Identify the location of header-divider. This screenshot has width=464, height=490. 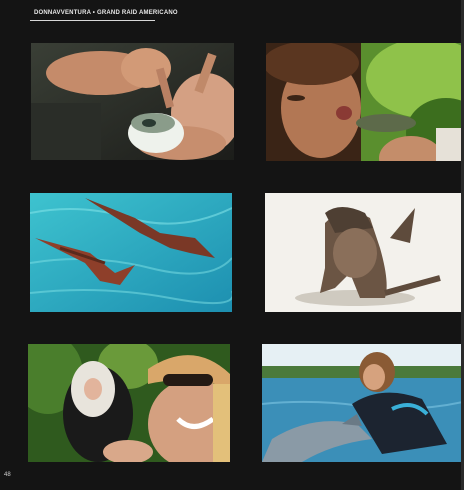
(92, 20).